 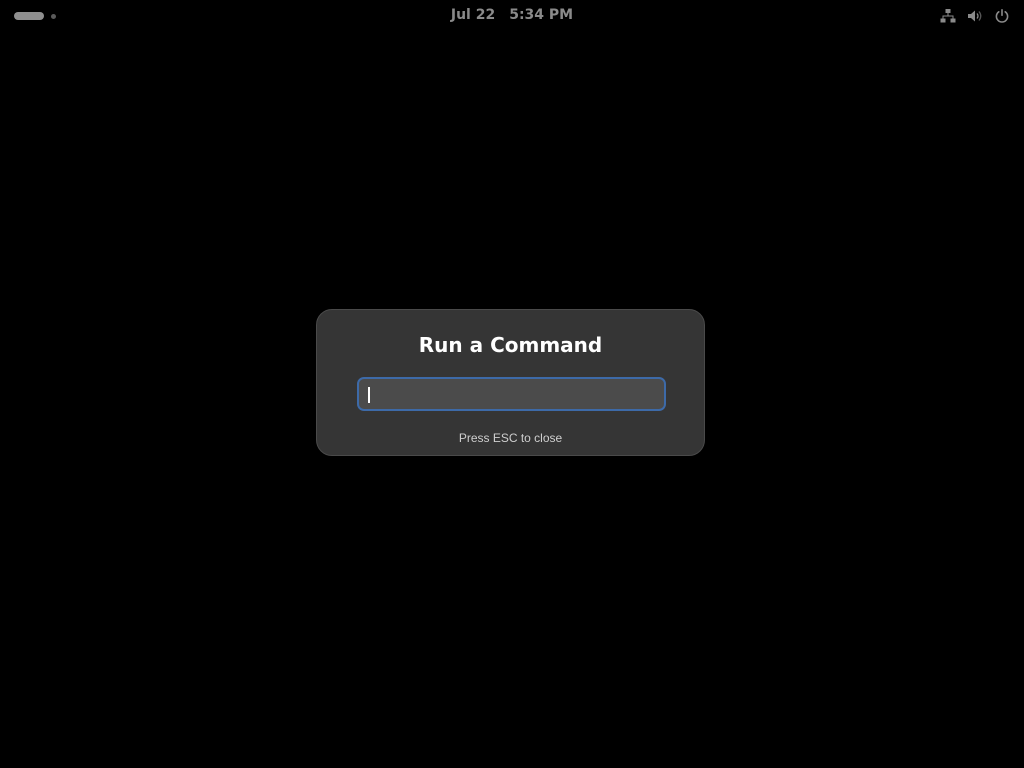 I want to click on activities-button, so click(x=35, y=16).